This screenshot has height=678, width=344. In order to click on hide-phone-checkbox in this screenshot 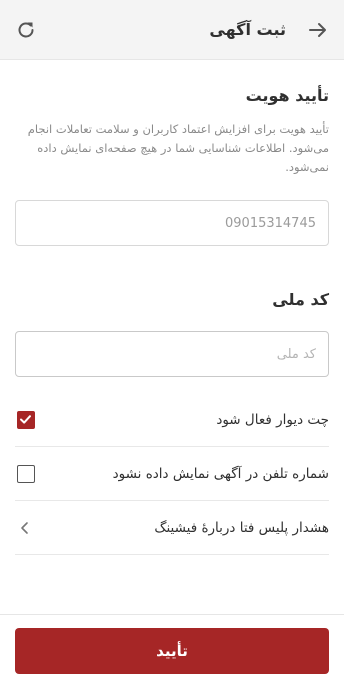, I will do `click(26, 474)`.